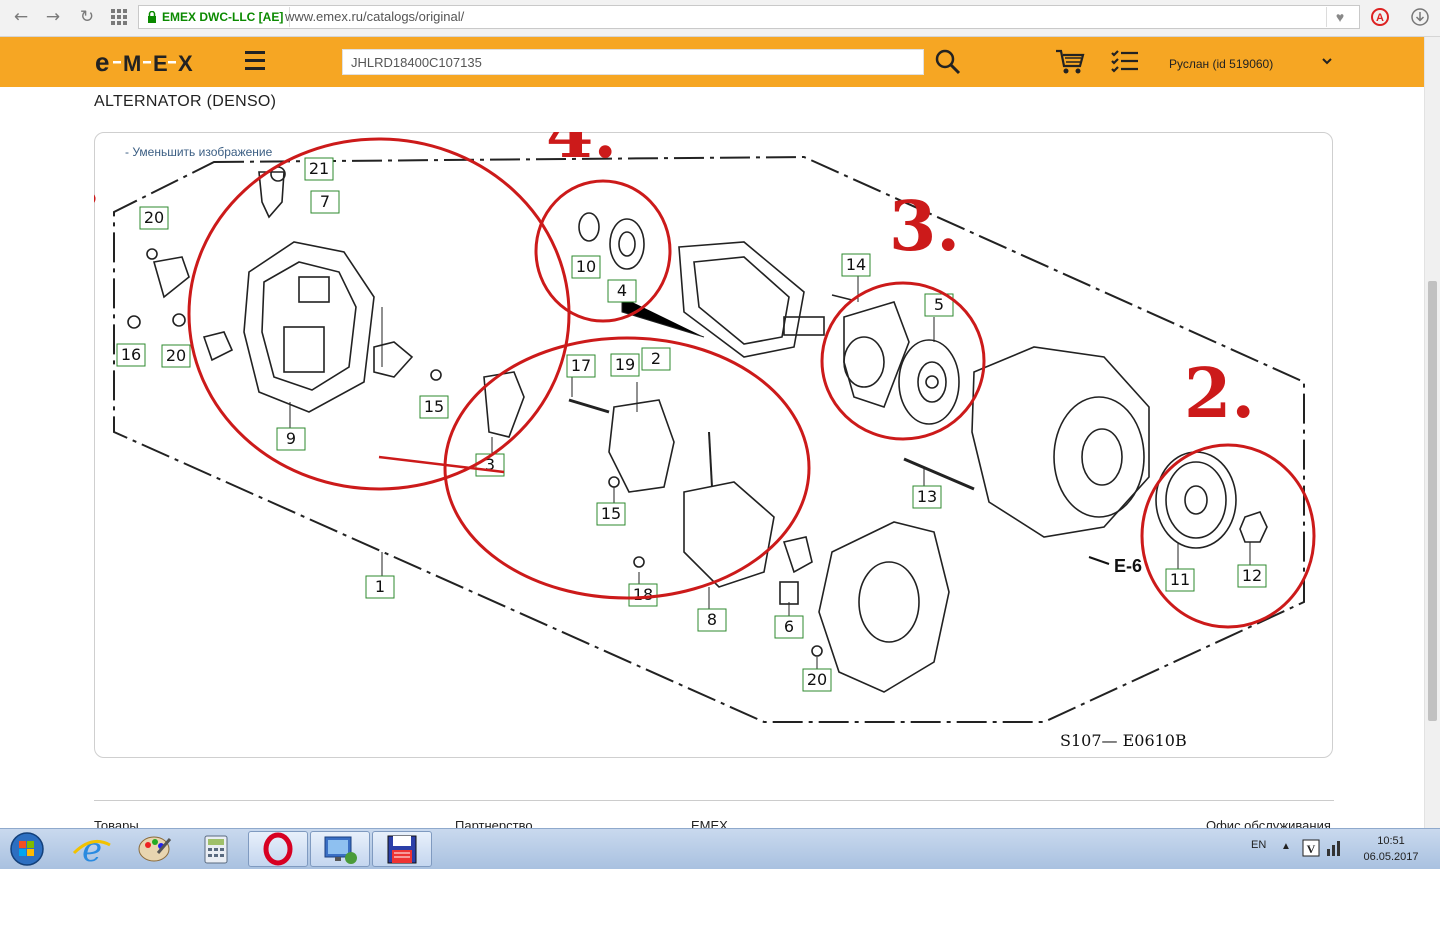 This screenshot has width=1440, height=936. I want to click on reference-arrow-label: E-6, so click(1128, 566).